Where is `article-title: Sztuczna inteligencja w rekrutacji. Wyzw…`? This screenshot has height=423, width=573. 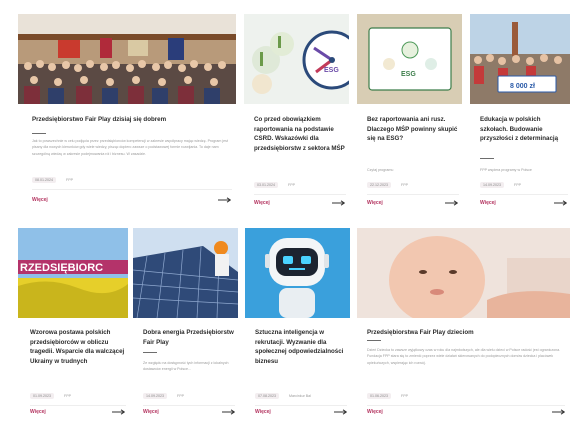 article-title: Sztuczna inteligencja w rekrutacji. Wyzw… is located at coordinates (301, 347).